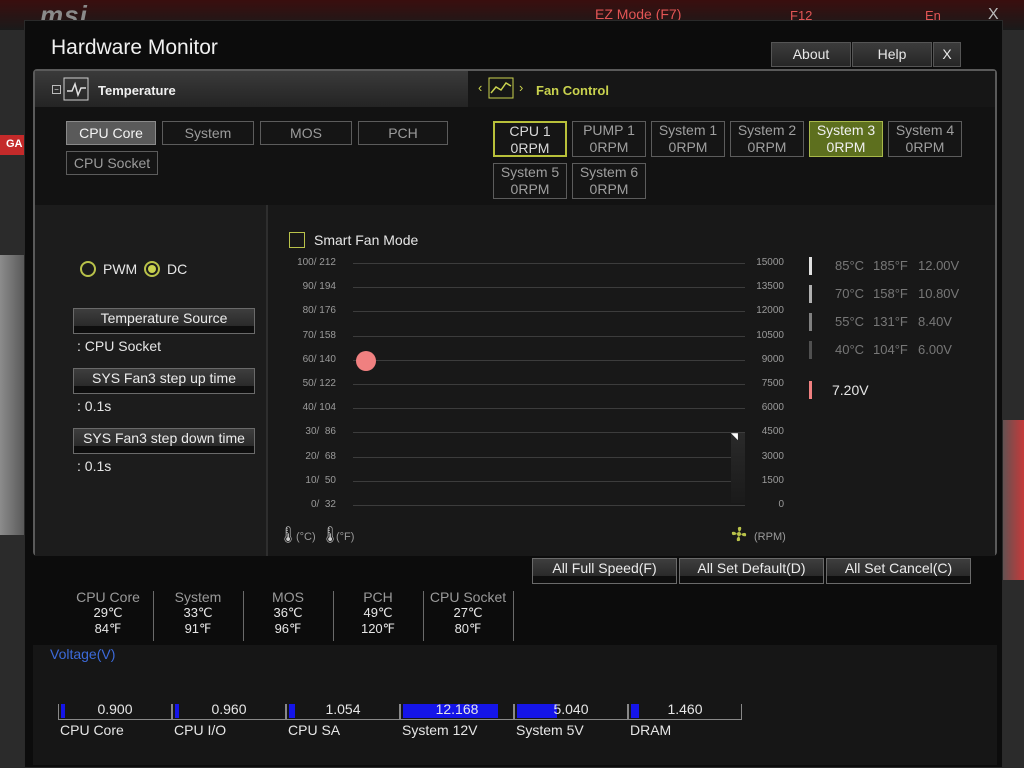 The height and width of the screenshot is (768, 1024). I want to click on temp-pch: PCH 49℃ 120℉, so click(378, 615).